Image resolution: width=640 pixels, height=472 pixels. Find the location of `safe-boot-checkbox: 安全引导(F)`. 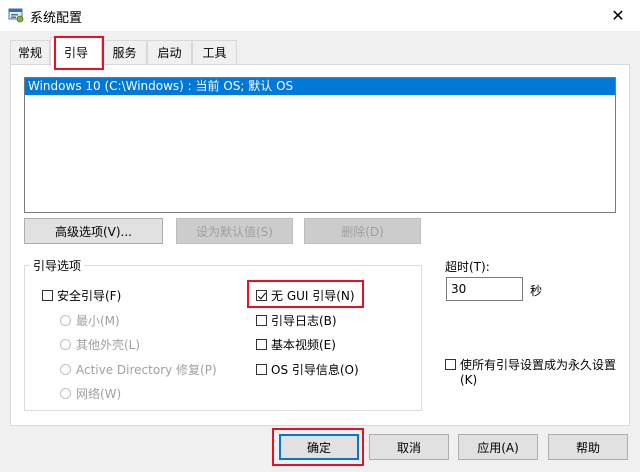

safe-boot-checkbox: 安全引导(F) is located at coordinates (81, 295).